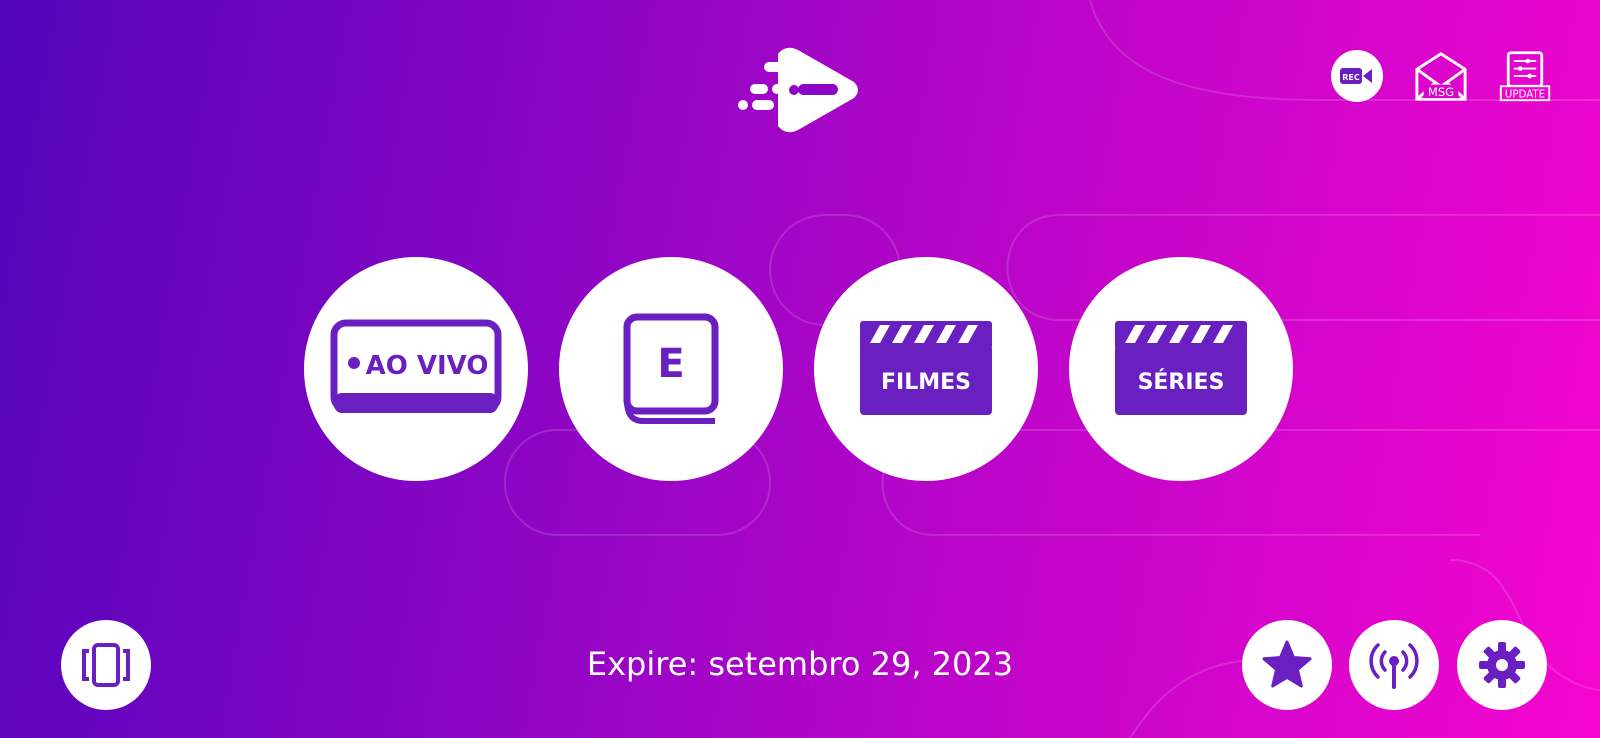 This screenshot has width=1600, height=738. I want to click on epg-button: E, so click(671, 369).